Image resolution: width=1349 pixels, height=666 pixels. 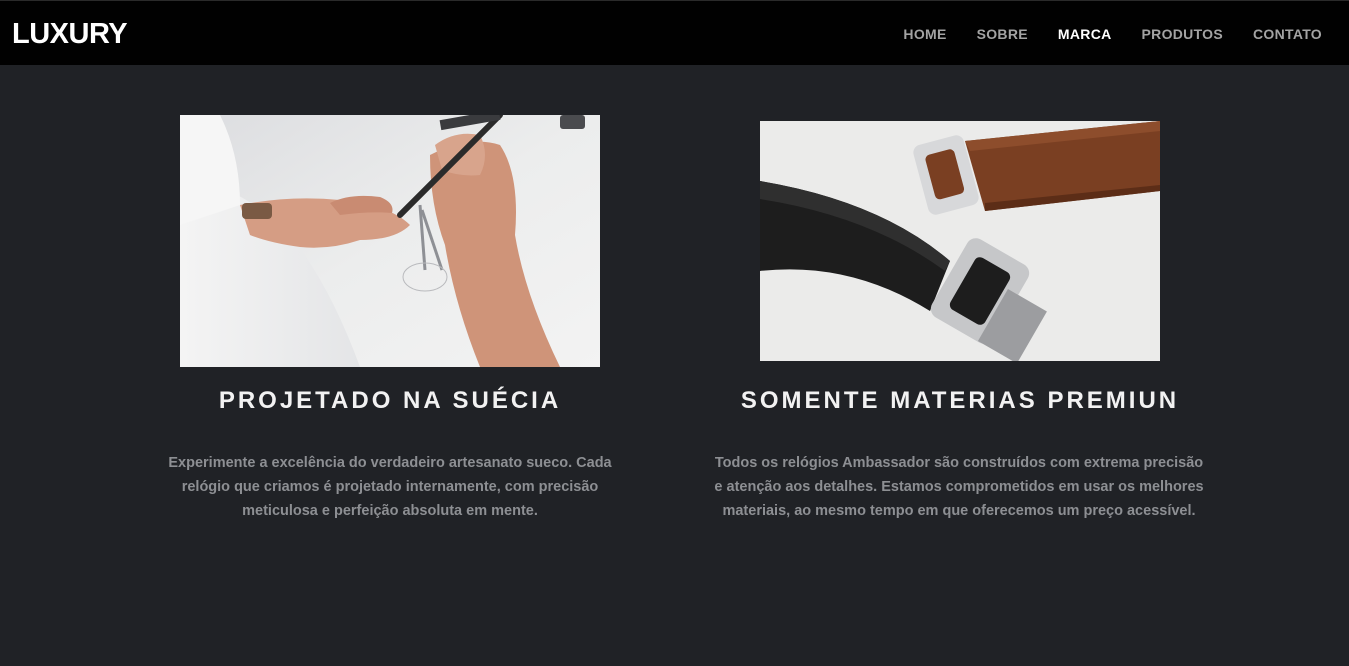 What do you see at coordinates (924, 34) in the screenshot?
I see `nav-link-home: HOME` at bounding box center [924, 34].